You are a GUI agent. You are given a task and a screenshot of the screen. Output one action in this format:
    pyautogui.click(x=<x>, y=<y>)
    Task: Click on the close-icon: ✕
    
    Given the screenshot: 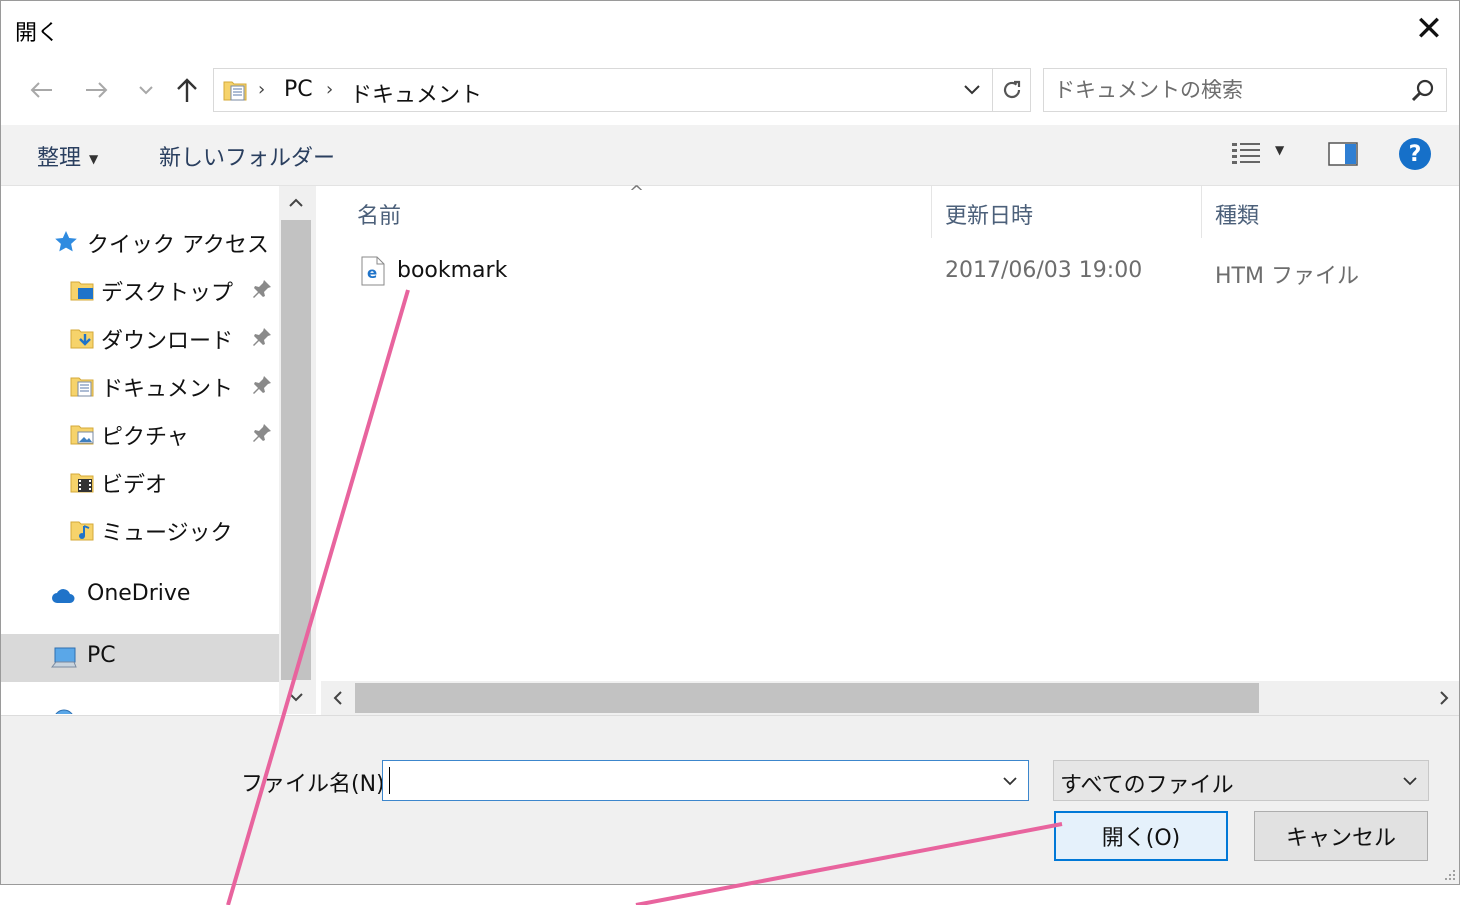 What is the action you would take?
    pyautogui.click(x=1429, y=29)
    